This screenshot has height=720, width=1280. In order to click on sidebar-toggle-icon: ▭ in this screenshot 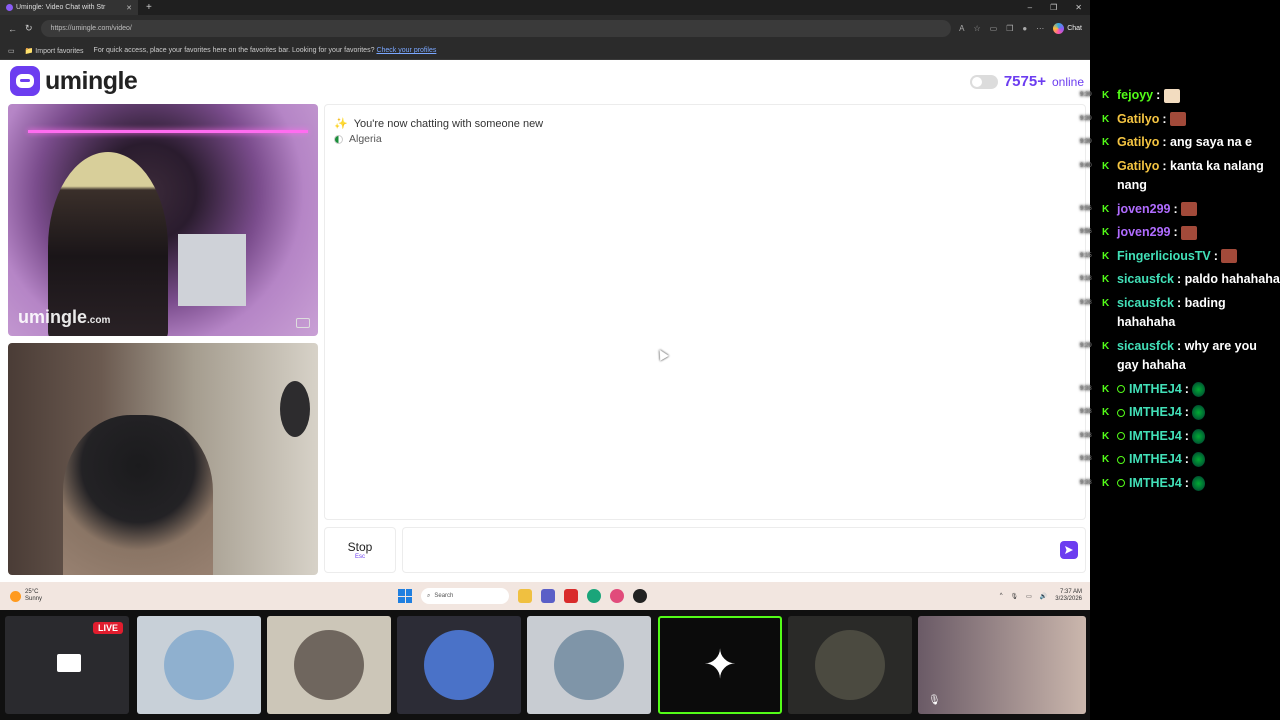, I will do `click(11, 51)`.